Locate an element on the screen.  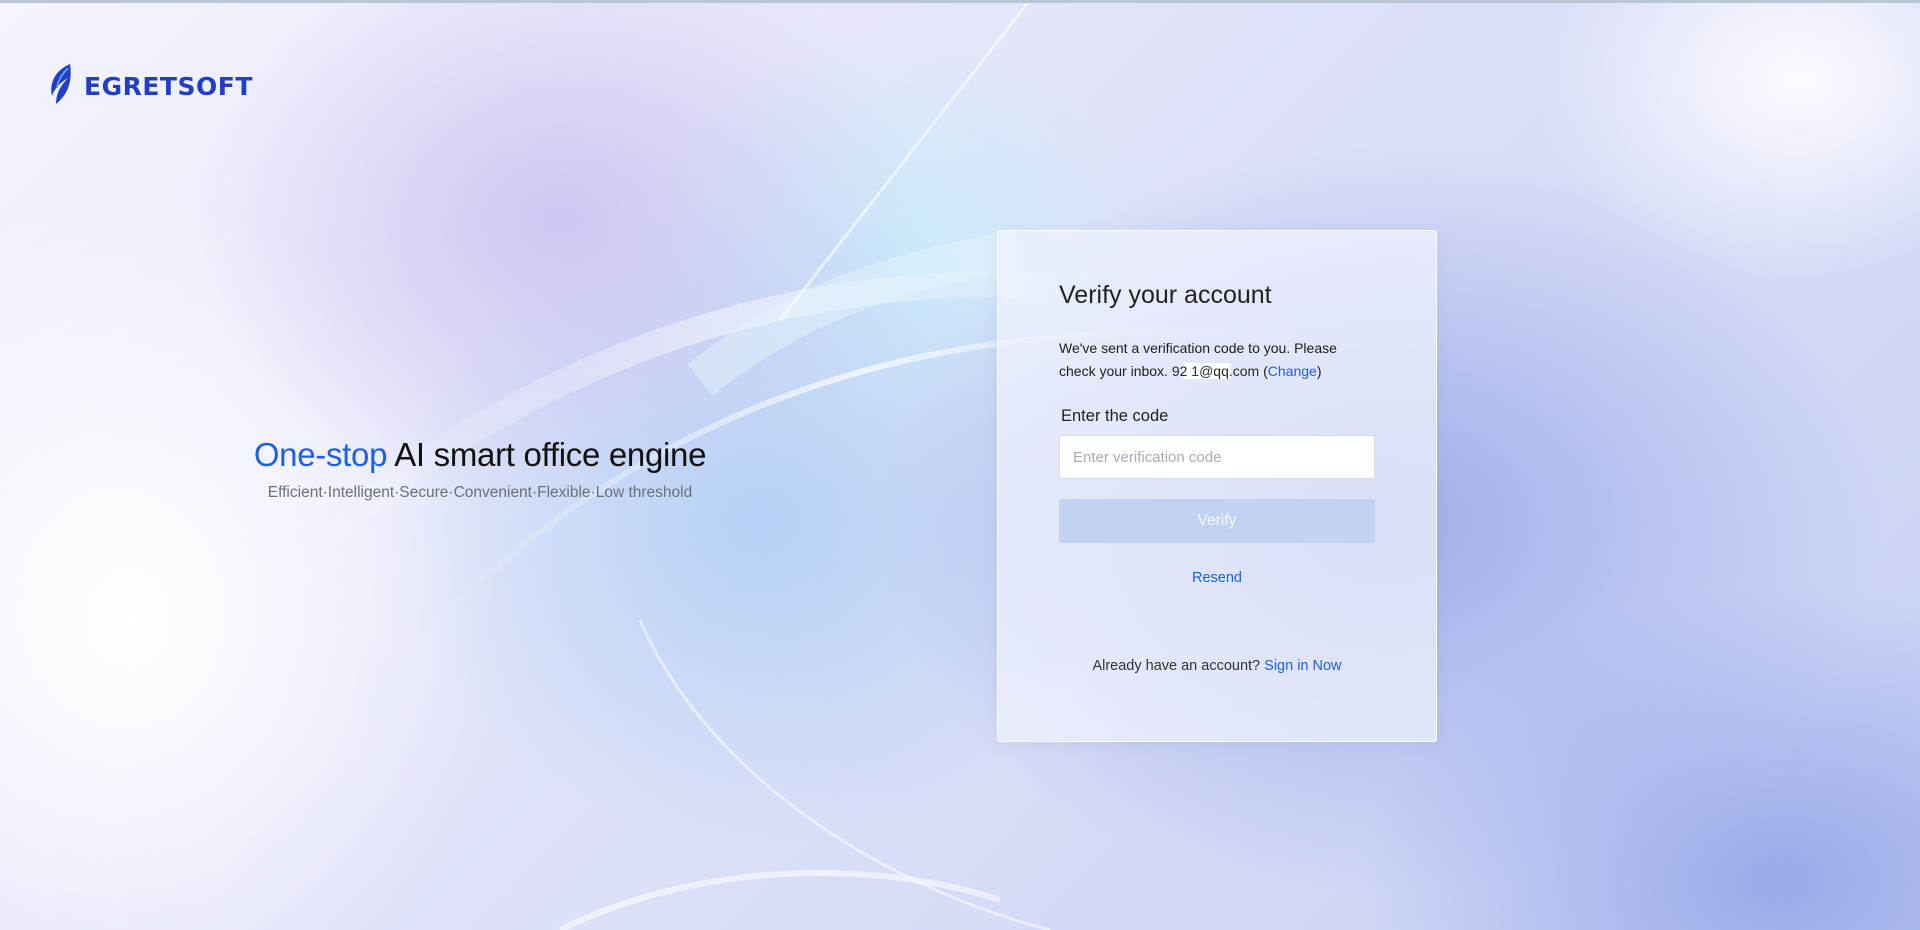
already-have-account-text: Already have an account? is located at coordinates (1178, 666).